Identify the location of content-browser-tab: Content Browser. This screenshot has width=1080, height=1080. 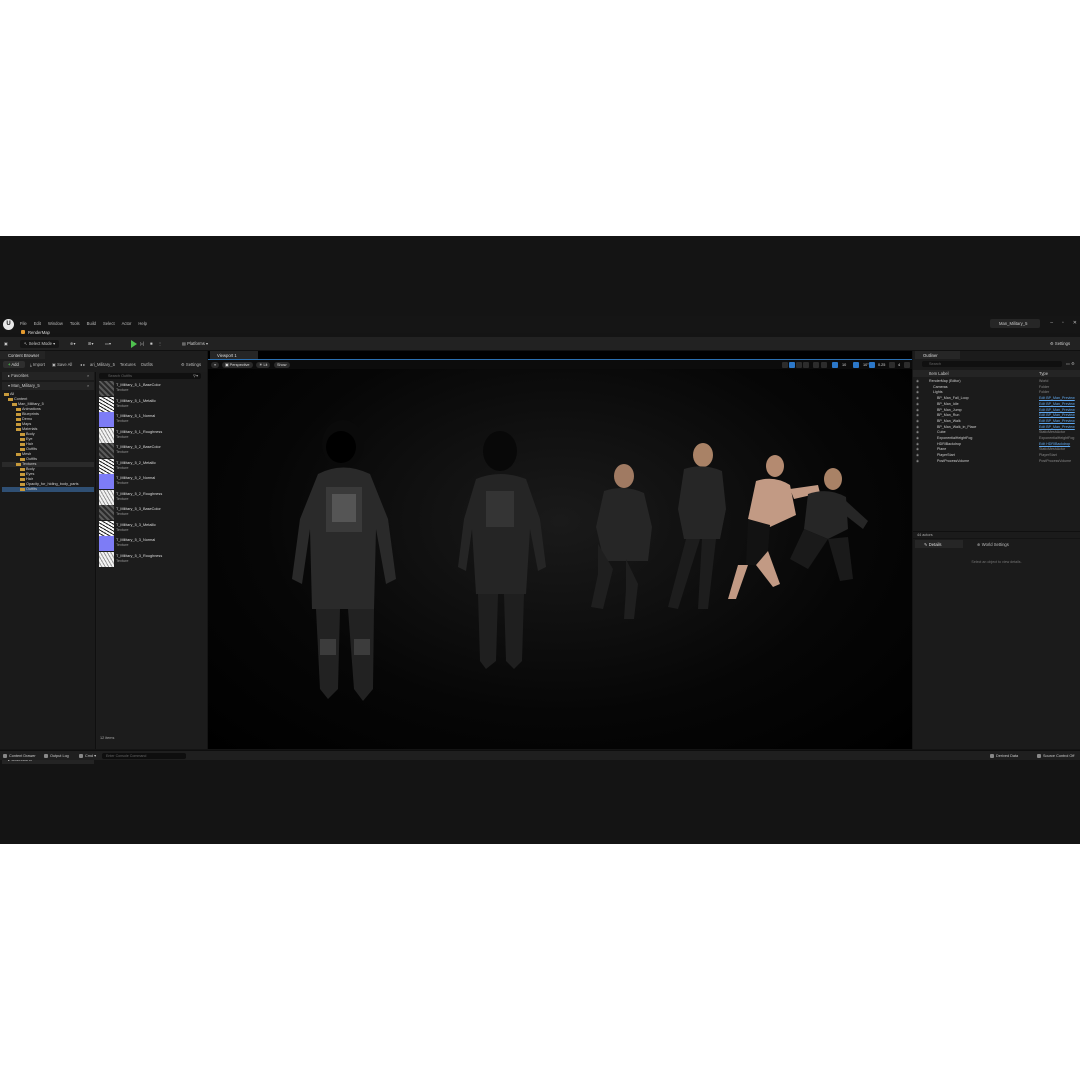
(22, 355).